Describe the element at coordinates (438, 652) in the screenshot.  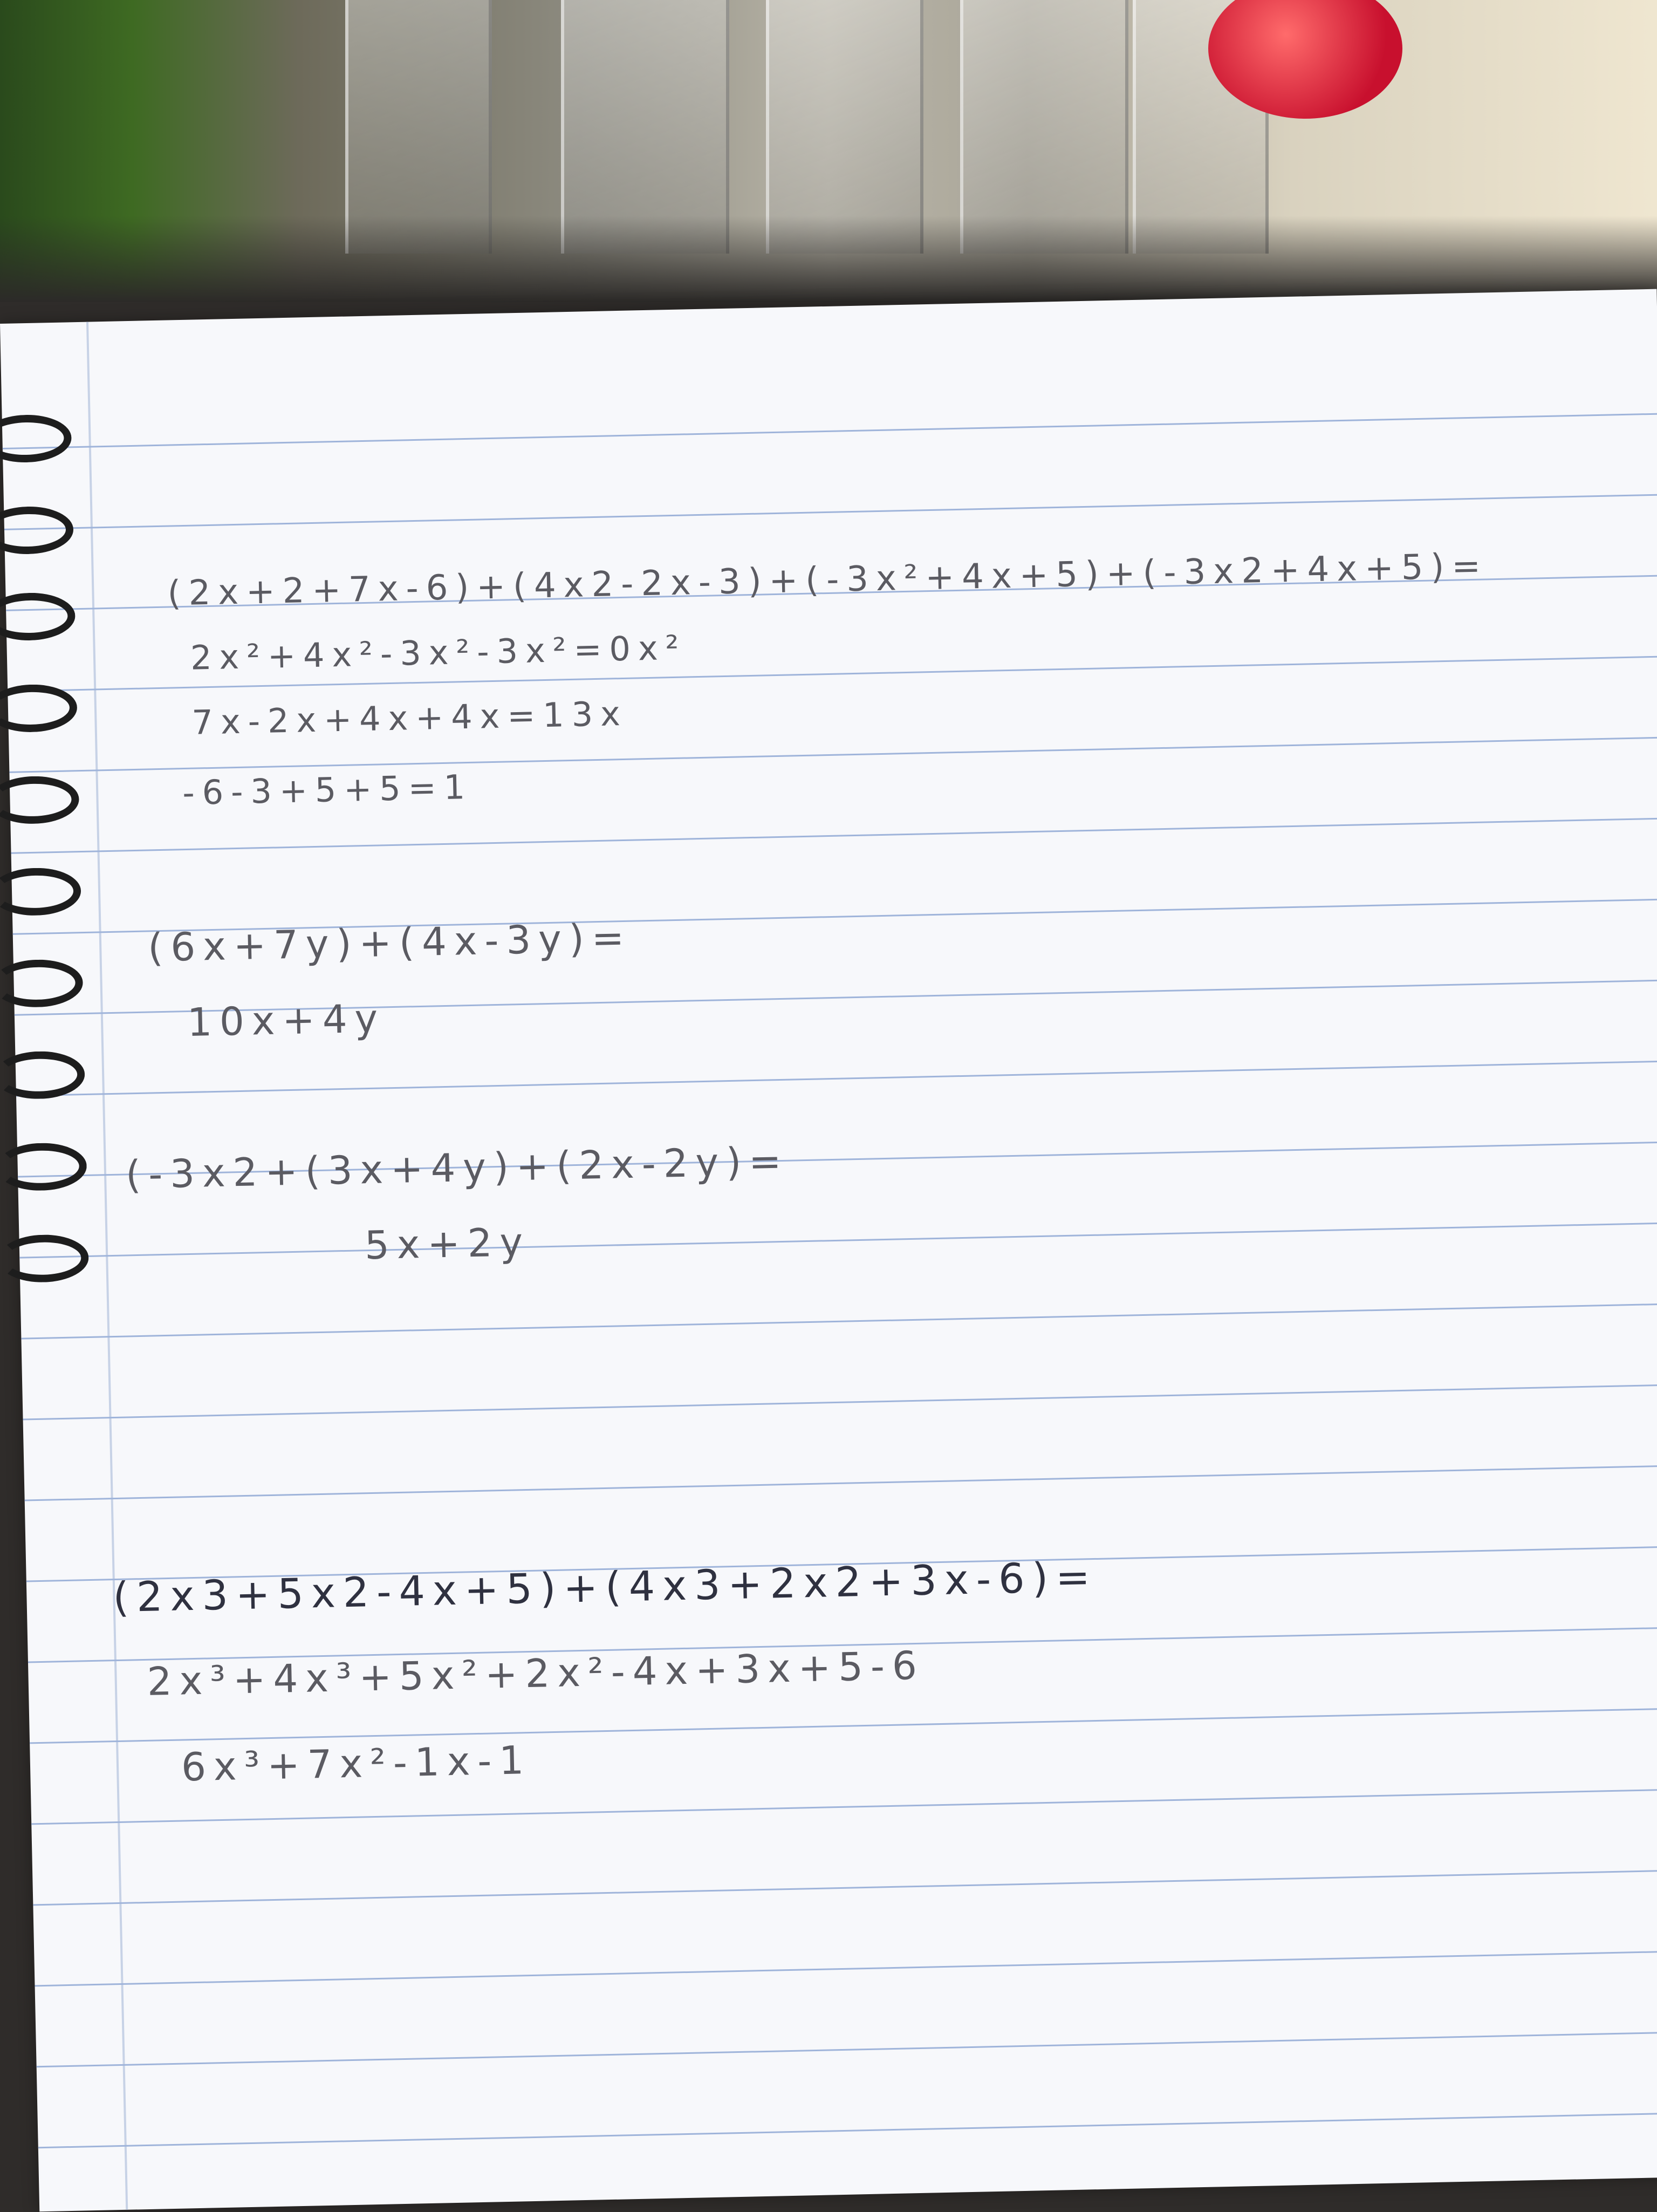
I see `problem-1-line-2: 2x²+4x²-3x²-3x²=0x²` at that location.